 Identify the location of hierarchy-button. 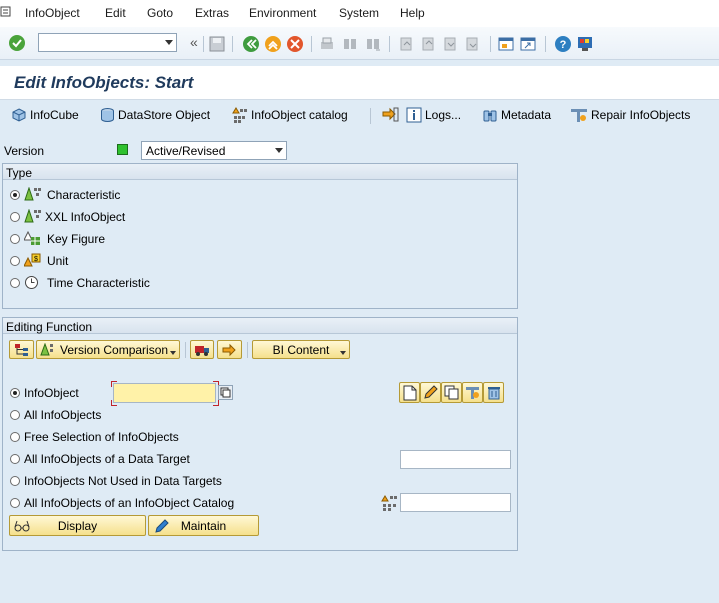
(21, 349).